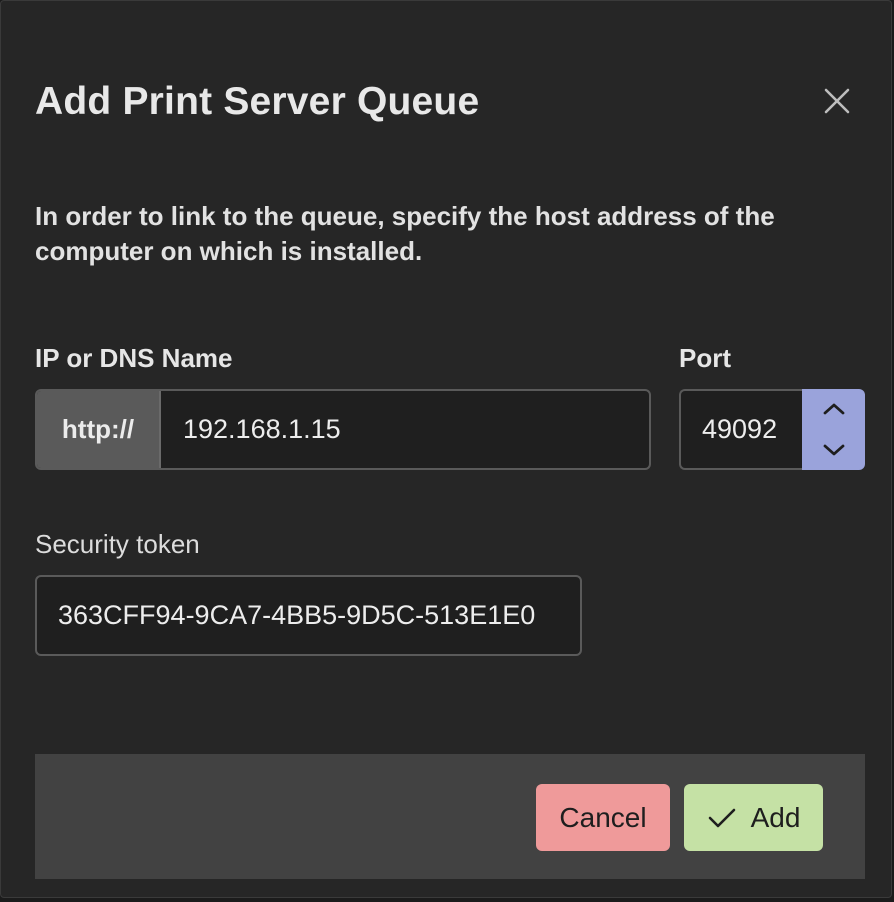 The image size is (894, 902). I want to click on protocol-prefix: http://, so click(99, 429).